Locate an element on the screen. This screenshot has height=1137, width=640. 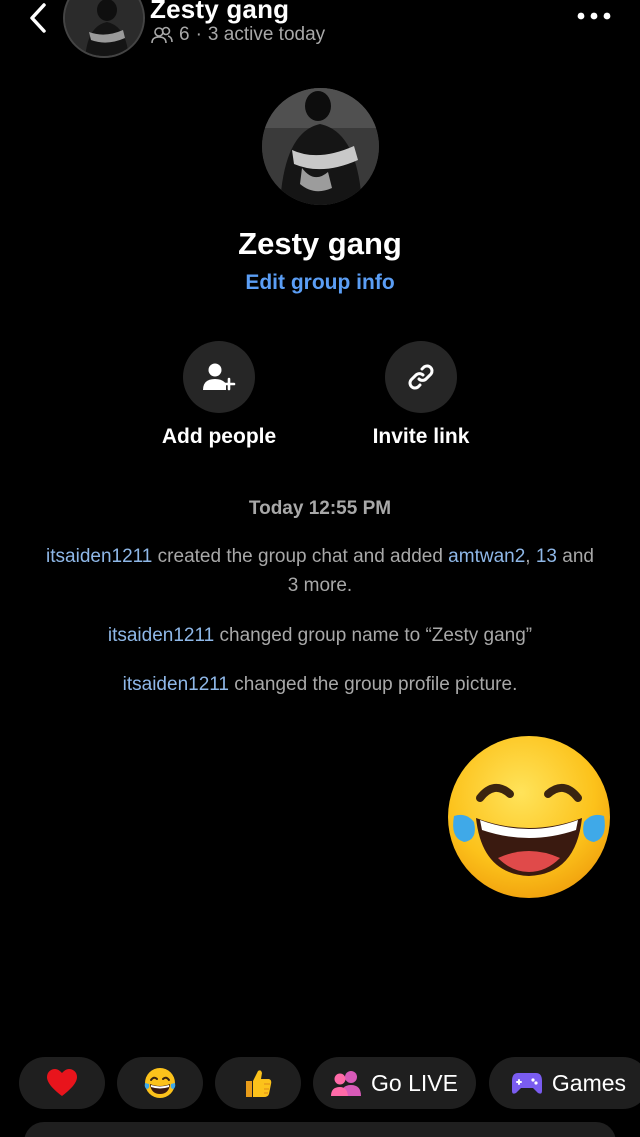
add-people-label: Add people is located at coordinates (219, 436).